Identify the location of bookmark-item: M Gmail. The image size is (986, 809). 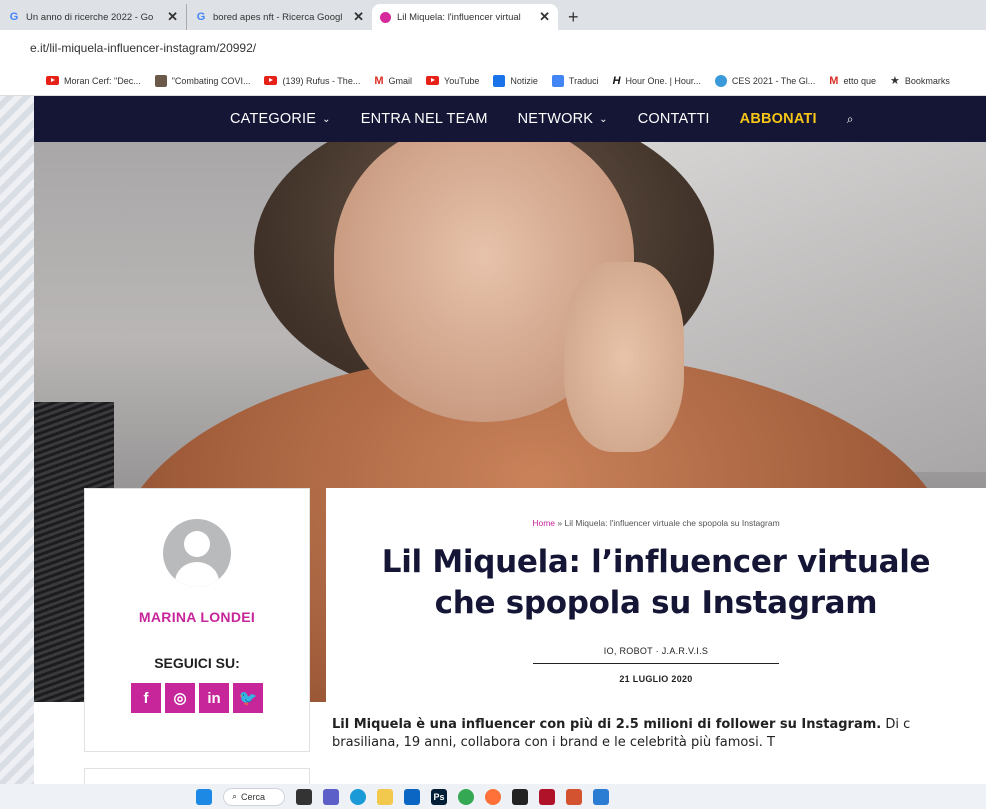
(393, 81).